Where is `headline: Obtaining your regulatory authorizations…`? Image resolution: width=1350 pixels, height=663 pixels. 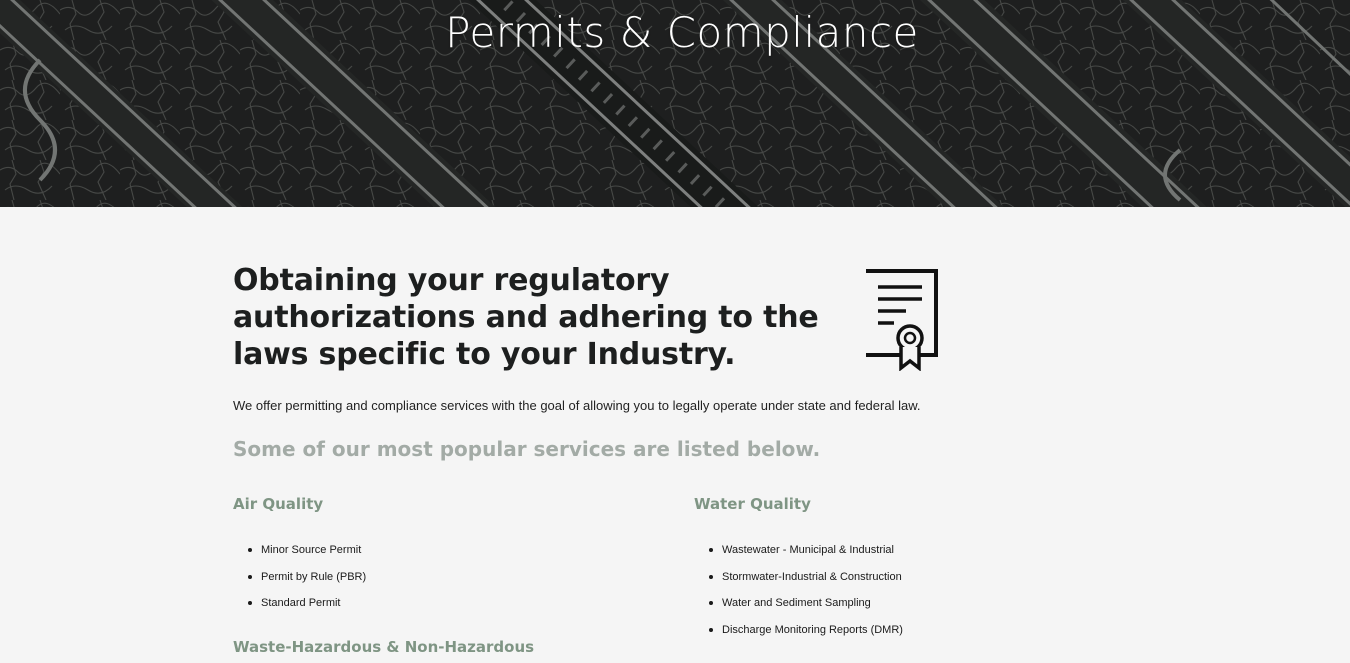 headline: Obtaining your regulatory authorizations… is located at coordinates (526, 317).